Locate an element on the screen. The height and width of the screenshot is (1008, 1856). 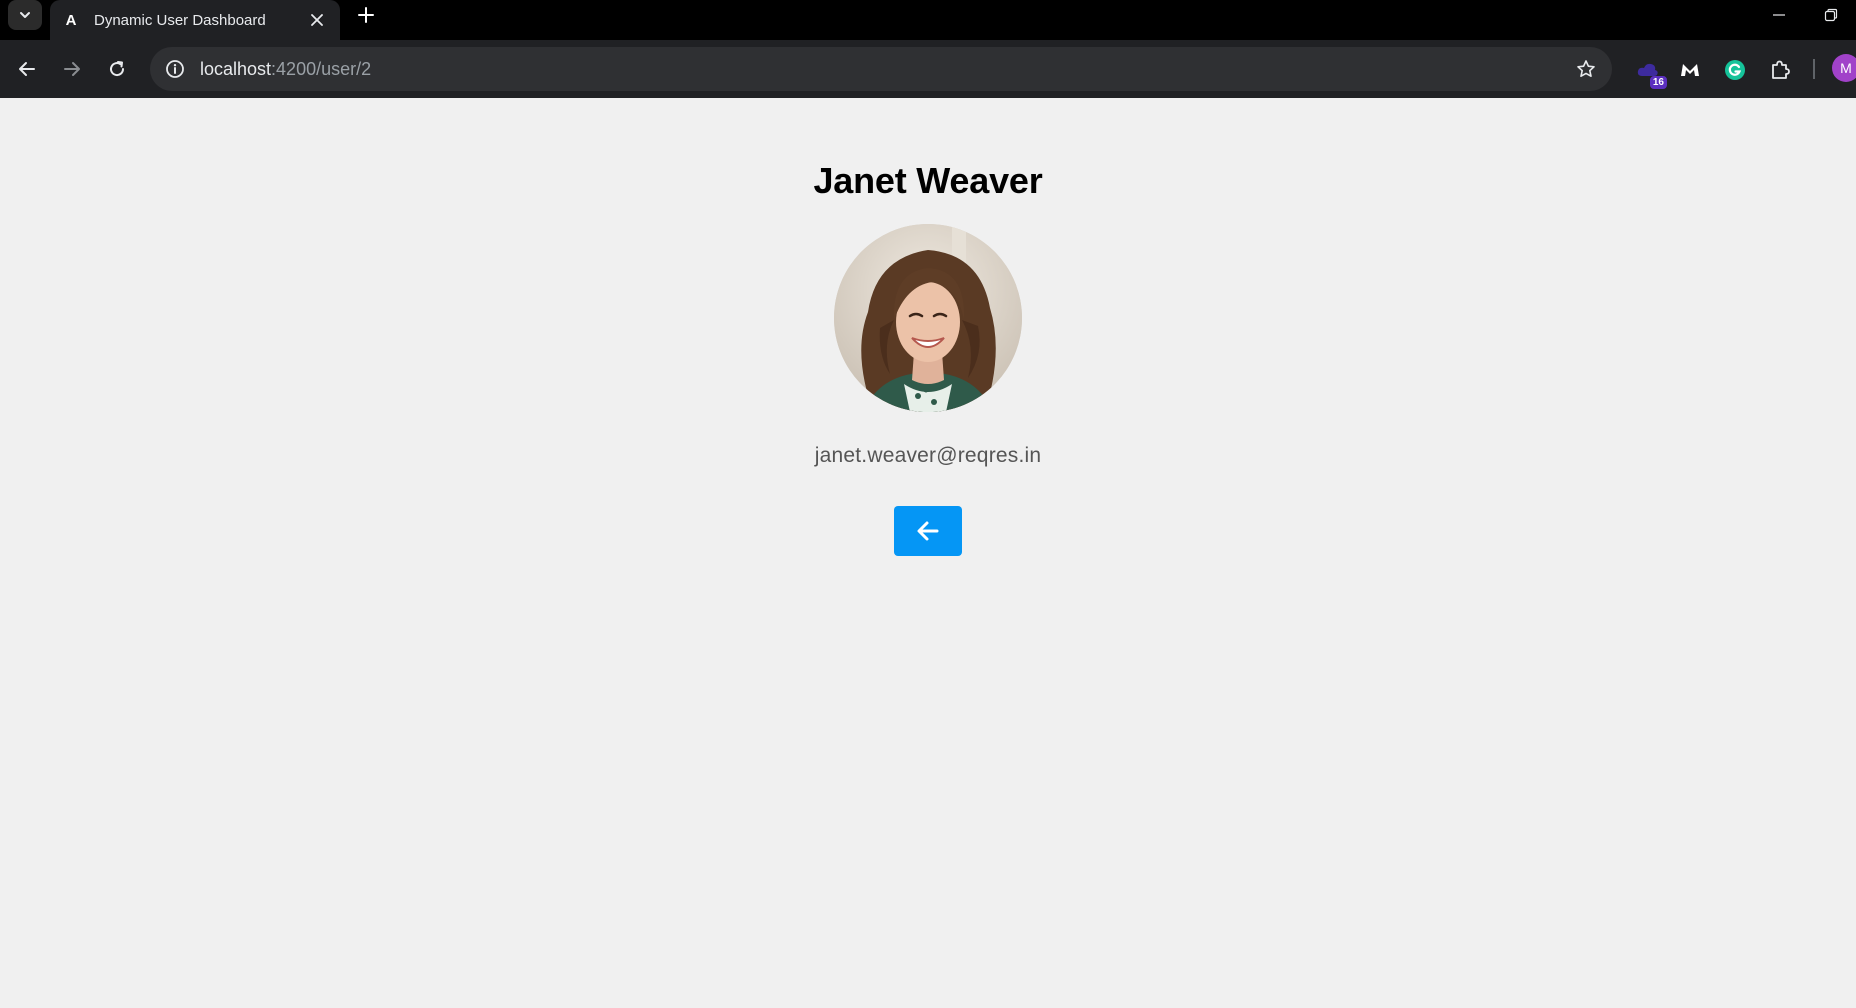
user-portrait-icon is located at coordinates (928, 318).